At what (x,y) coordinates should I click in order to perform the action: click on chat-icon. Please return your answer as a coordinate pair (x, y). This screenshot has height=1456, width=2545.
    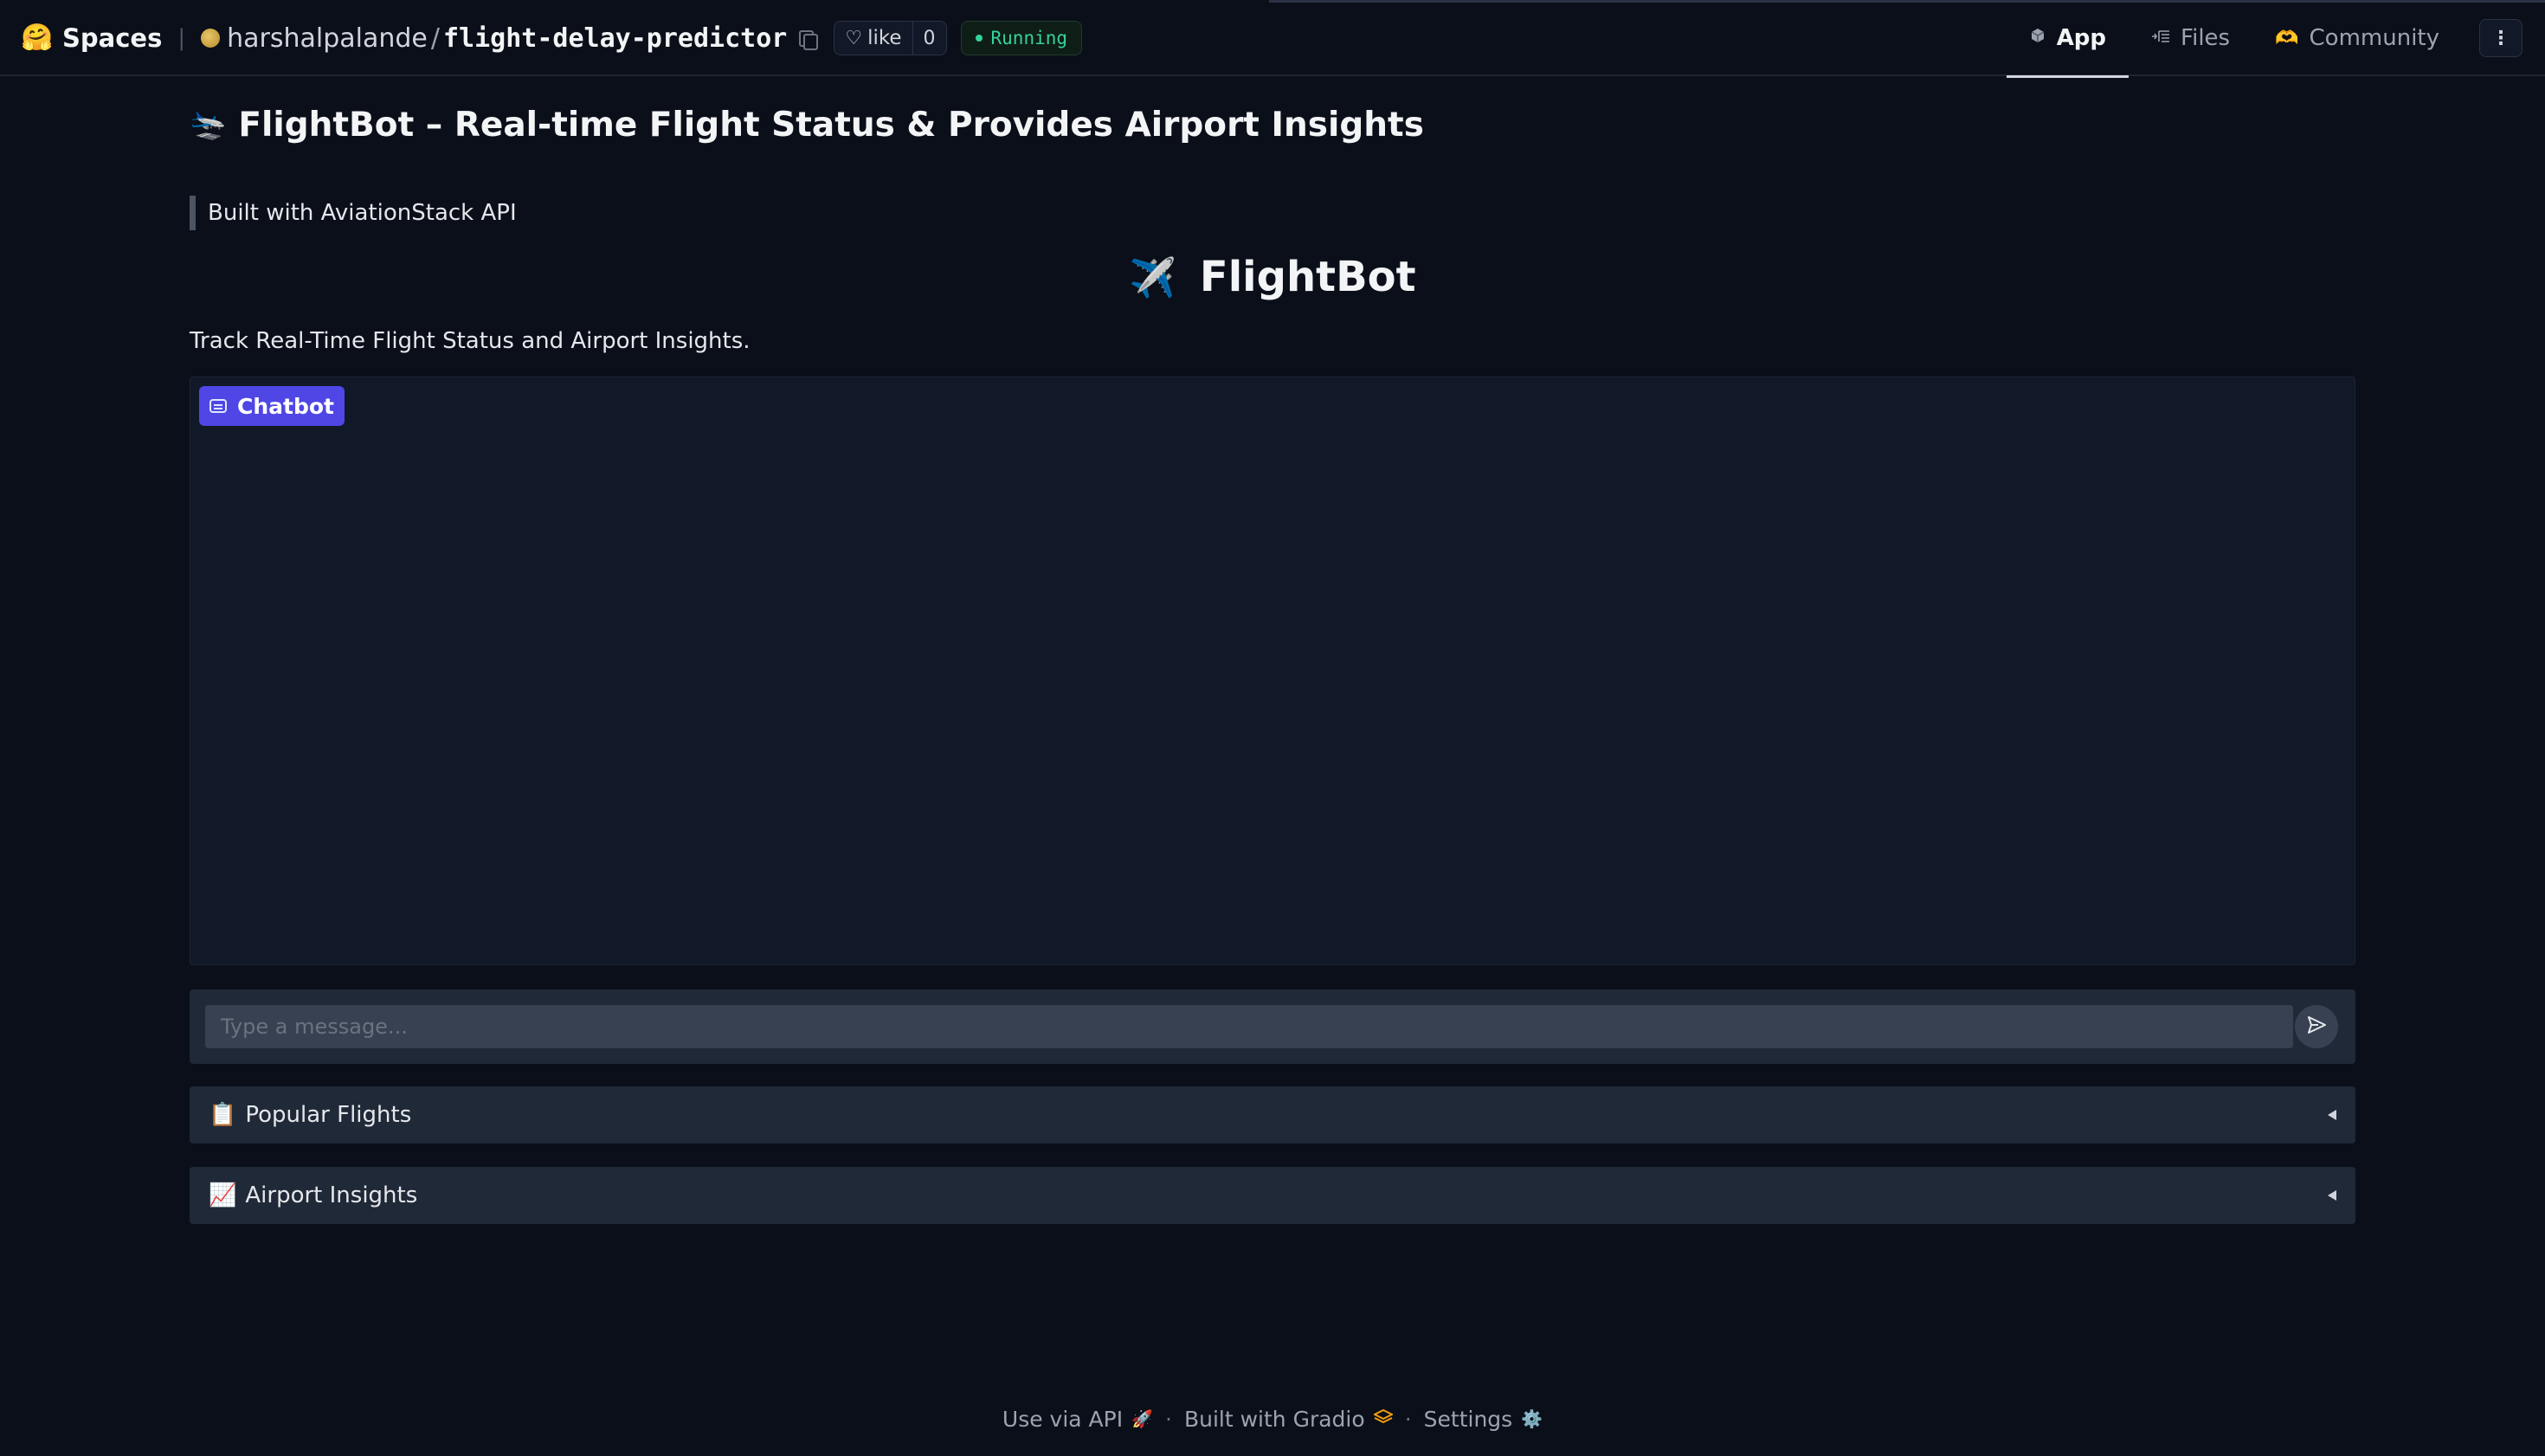
    Looking at the image, I should click on (218, 406).